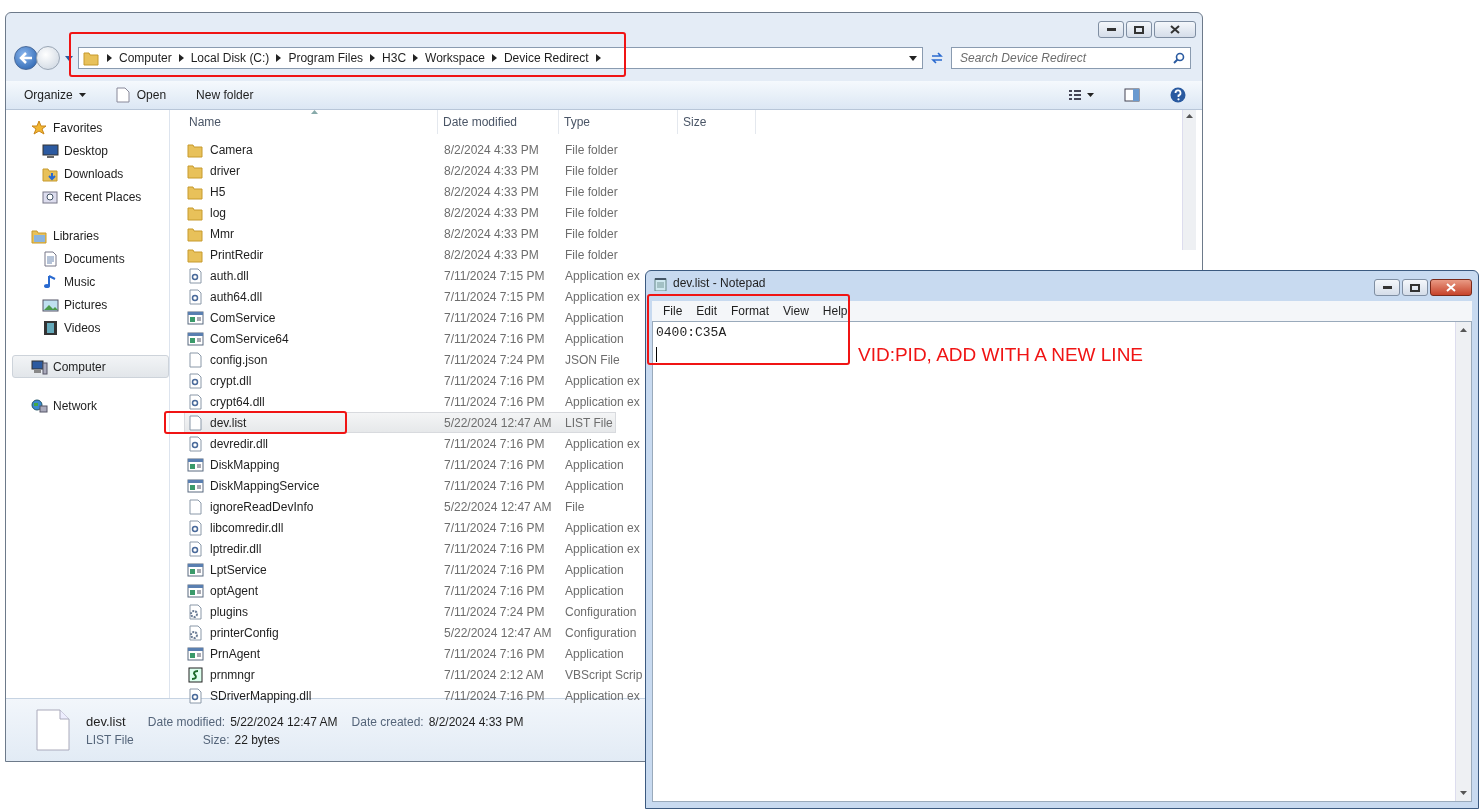 The width and height of the screenshot is (1482, 812). I want to click on folder-icon, so click(195, 170).